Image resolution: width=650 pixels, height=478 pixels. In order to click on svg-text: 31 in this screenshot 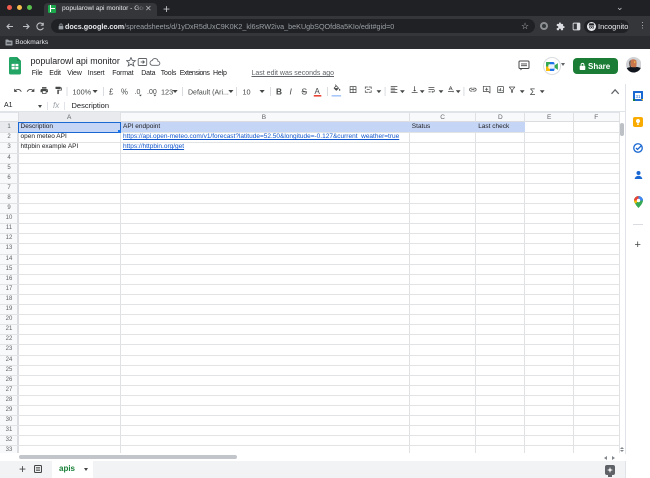, I will do `click(638, 95)`.